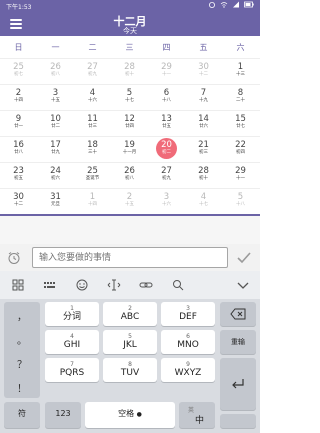 This screenshot has width=320, height=433. Describe the element at coordinates (92, 123) in the screenshot. I see `date-cell: 11 廿三` at that location.